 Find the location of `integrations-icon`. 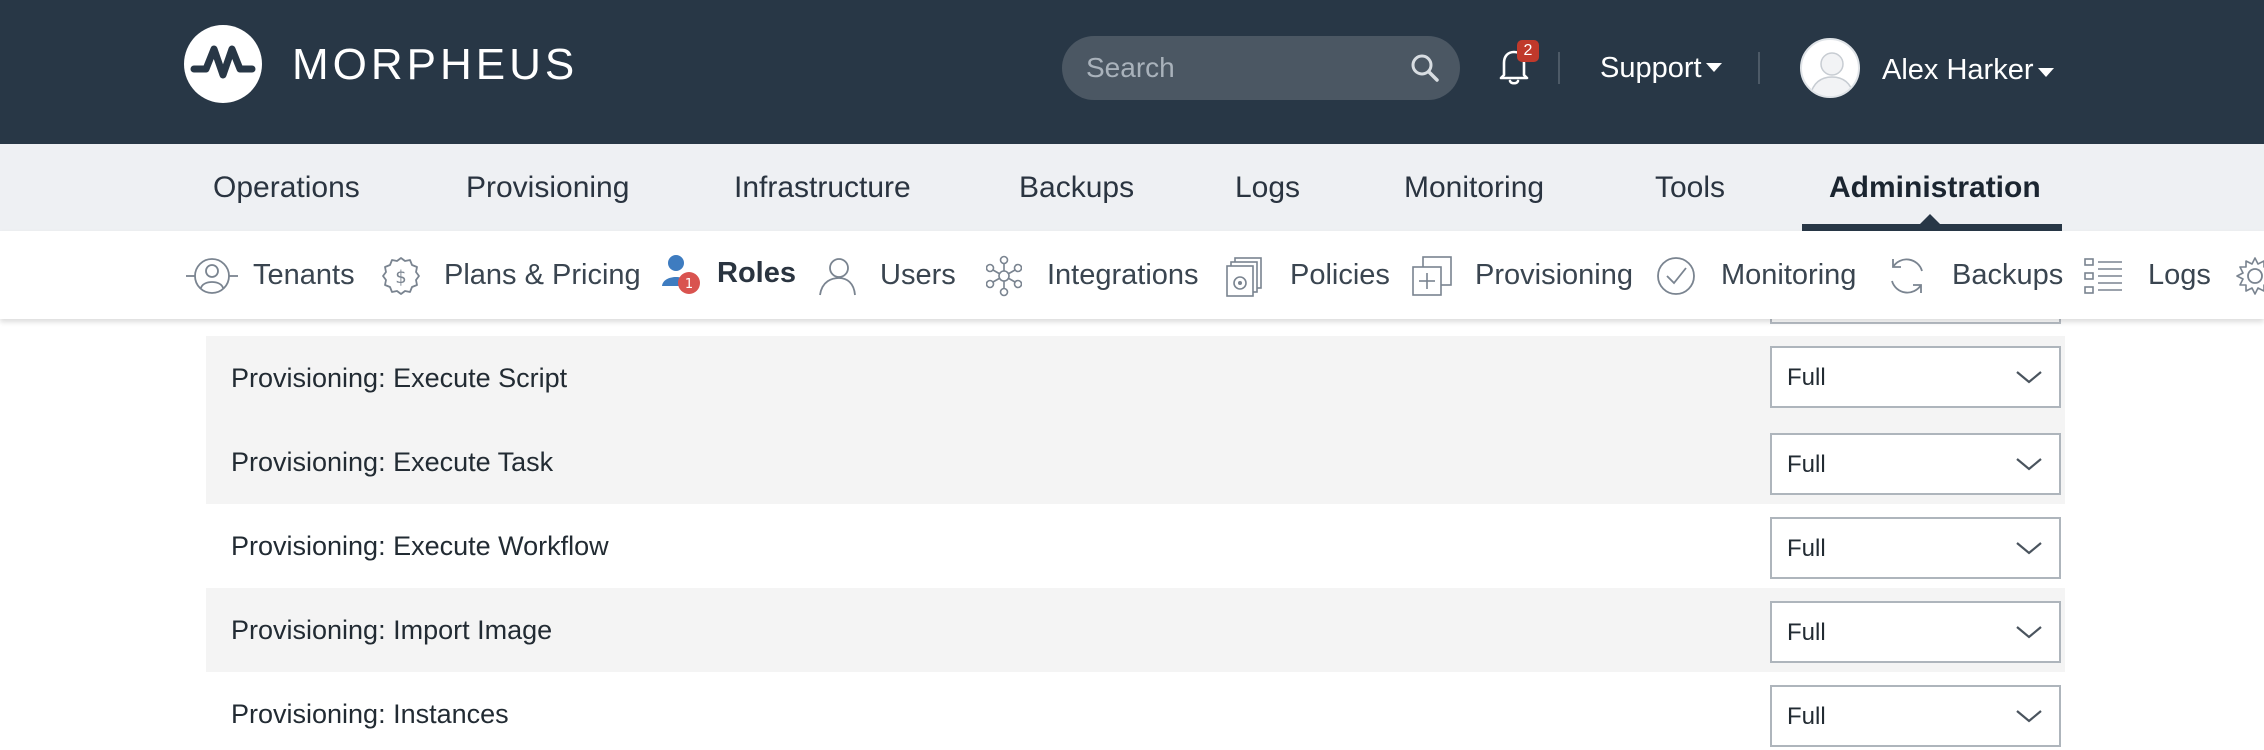

integrations-icon is located at coordinates (1004, 276).